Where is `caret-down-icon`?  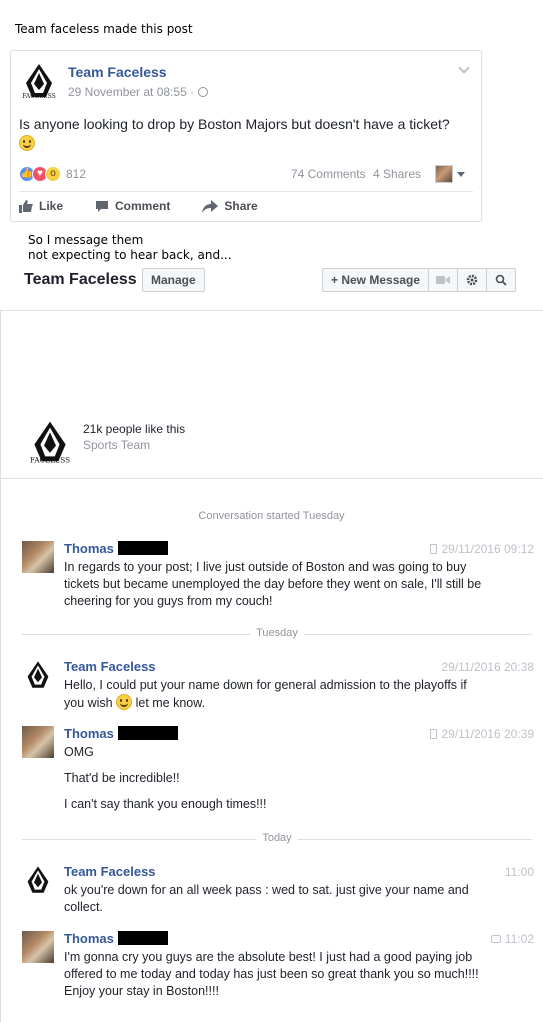
caret-down-icon is located at coordinates (461, 174).